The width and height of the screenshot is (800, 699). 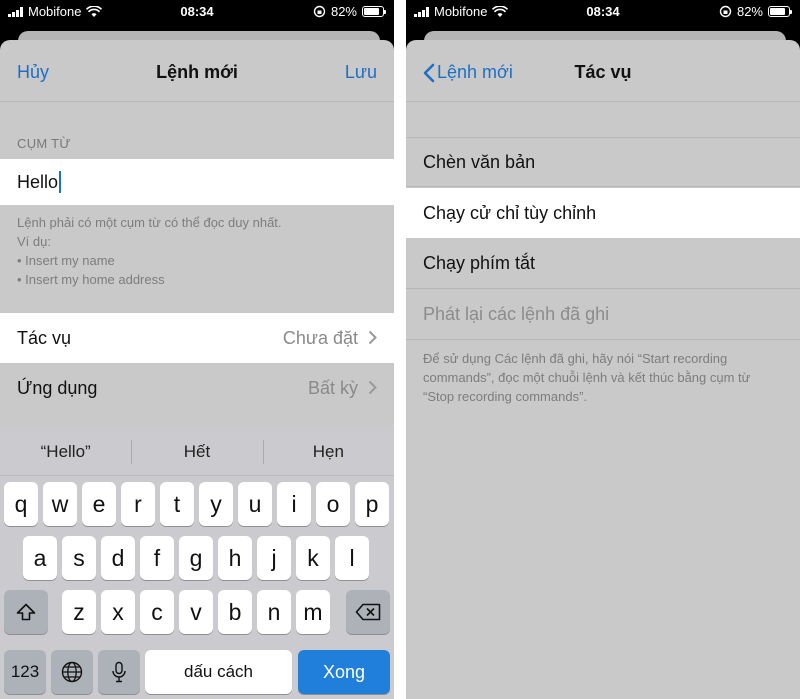 I want to click on key-row-1: q w e r t y u i o p, so click(x=197, y=504).